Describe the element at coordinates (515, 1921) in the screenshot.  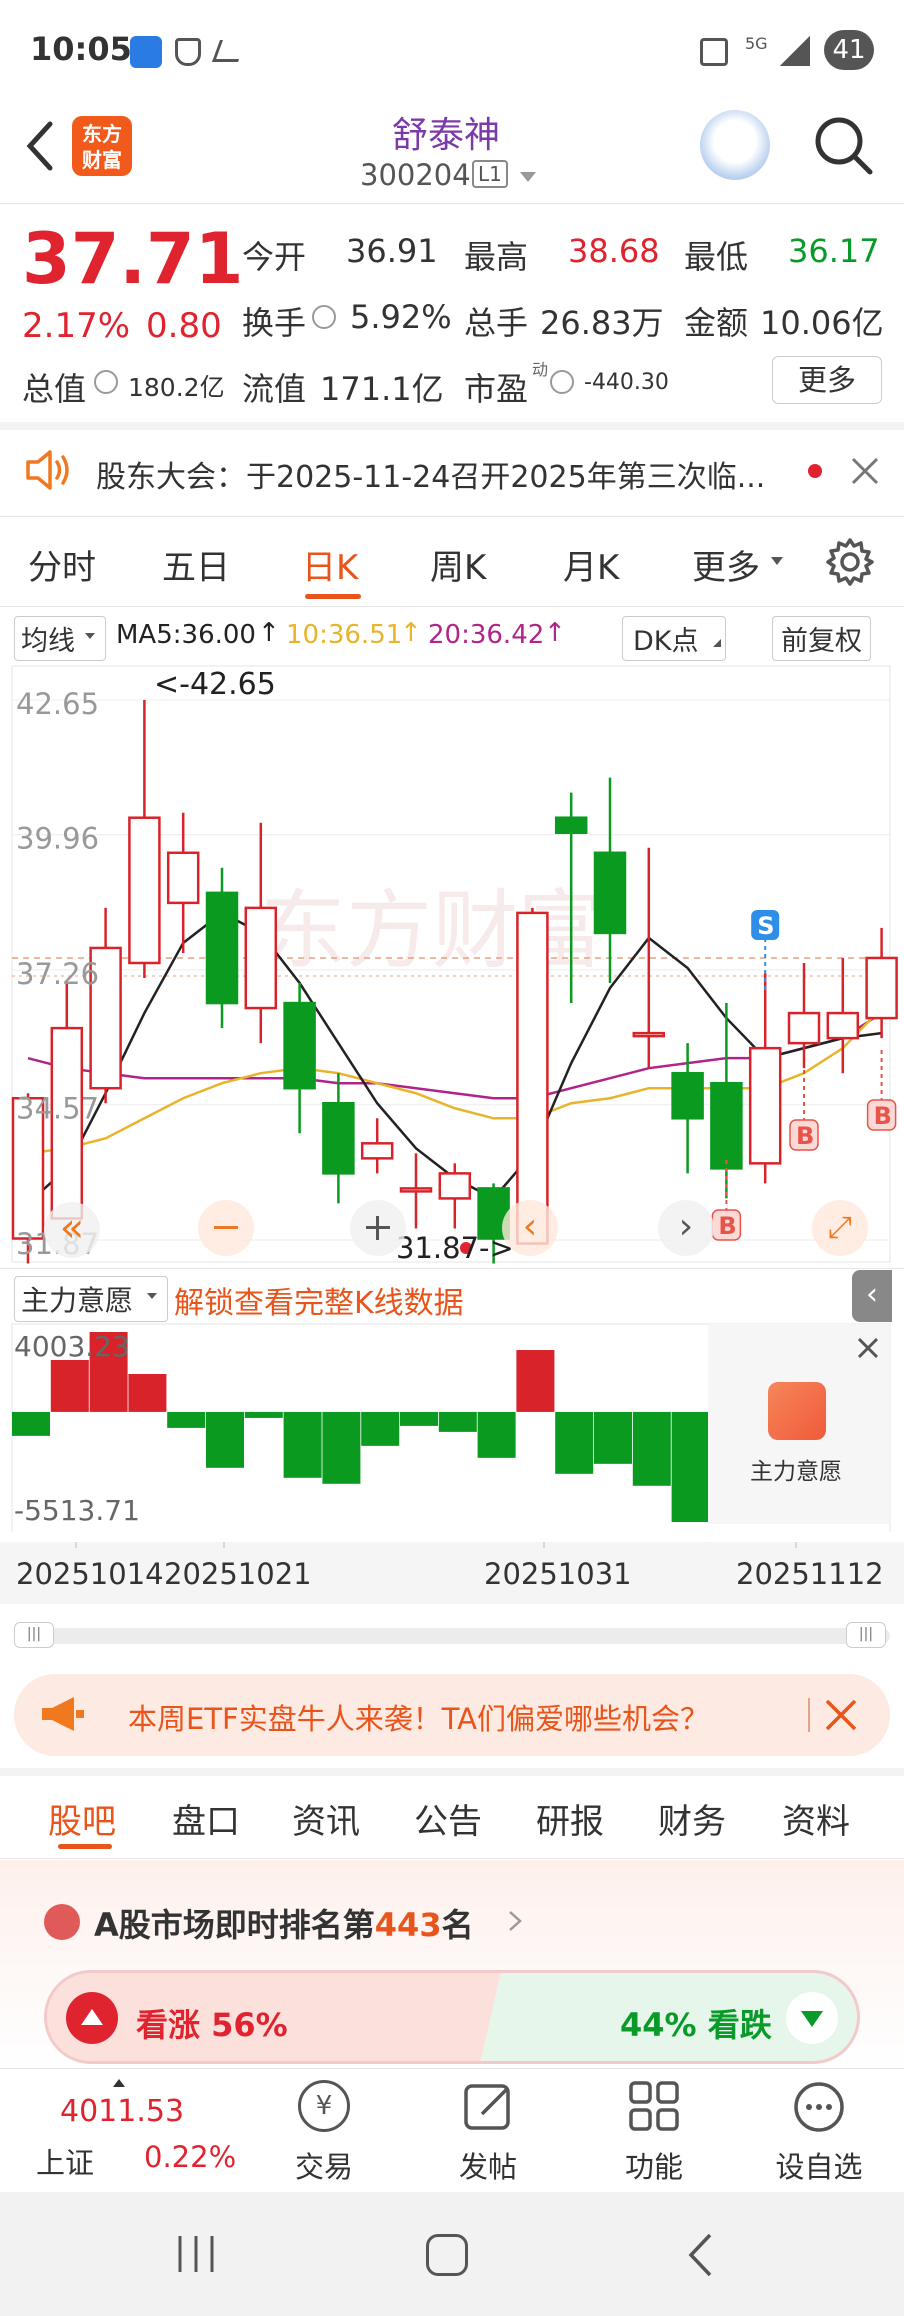
I see `chevron-right-icon` at that location.